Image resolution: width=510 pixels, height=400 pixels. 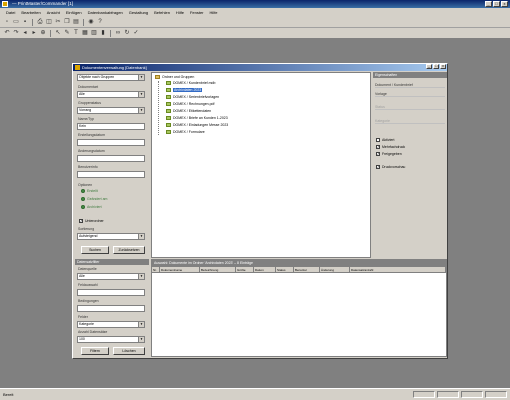 What do you see at coordinates (111, 174) in the screenshot?
I see `user-info-input` at bounding box center [111, 174].